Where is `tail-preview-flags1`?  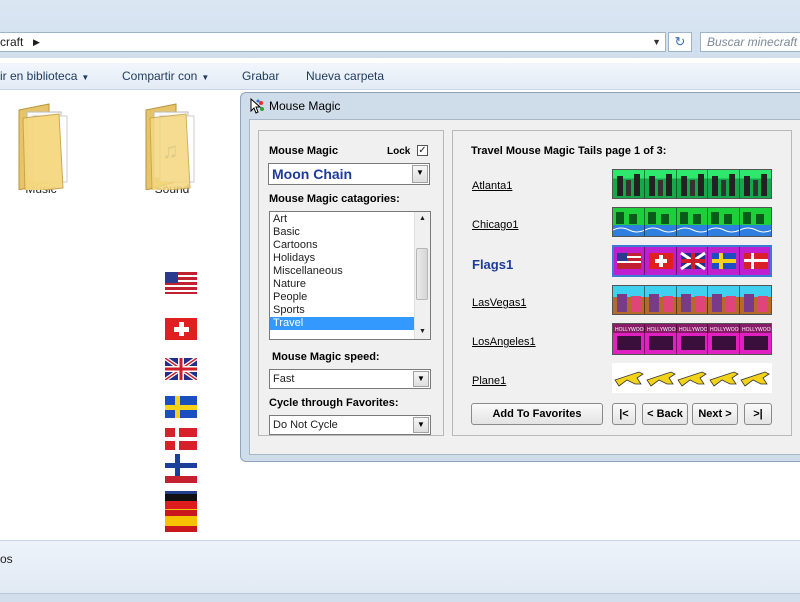 tail-preview-flags1 is located at coordinates (692, 261).